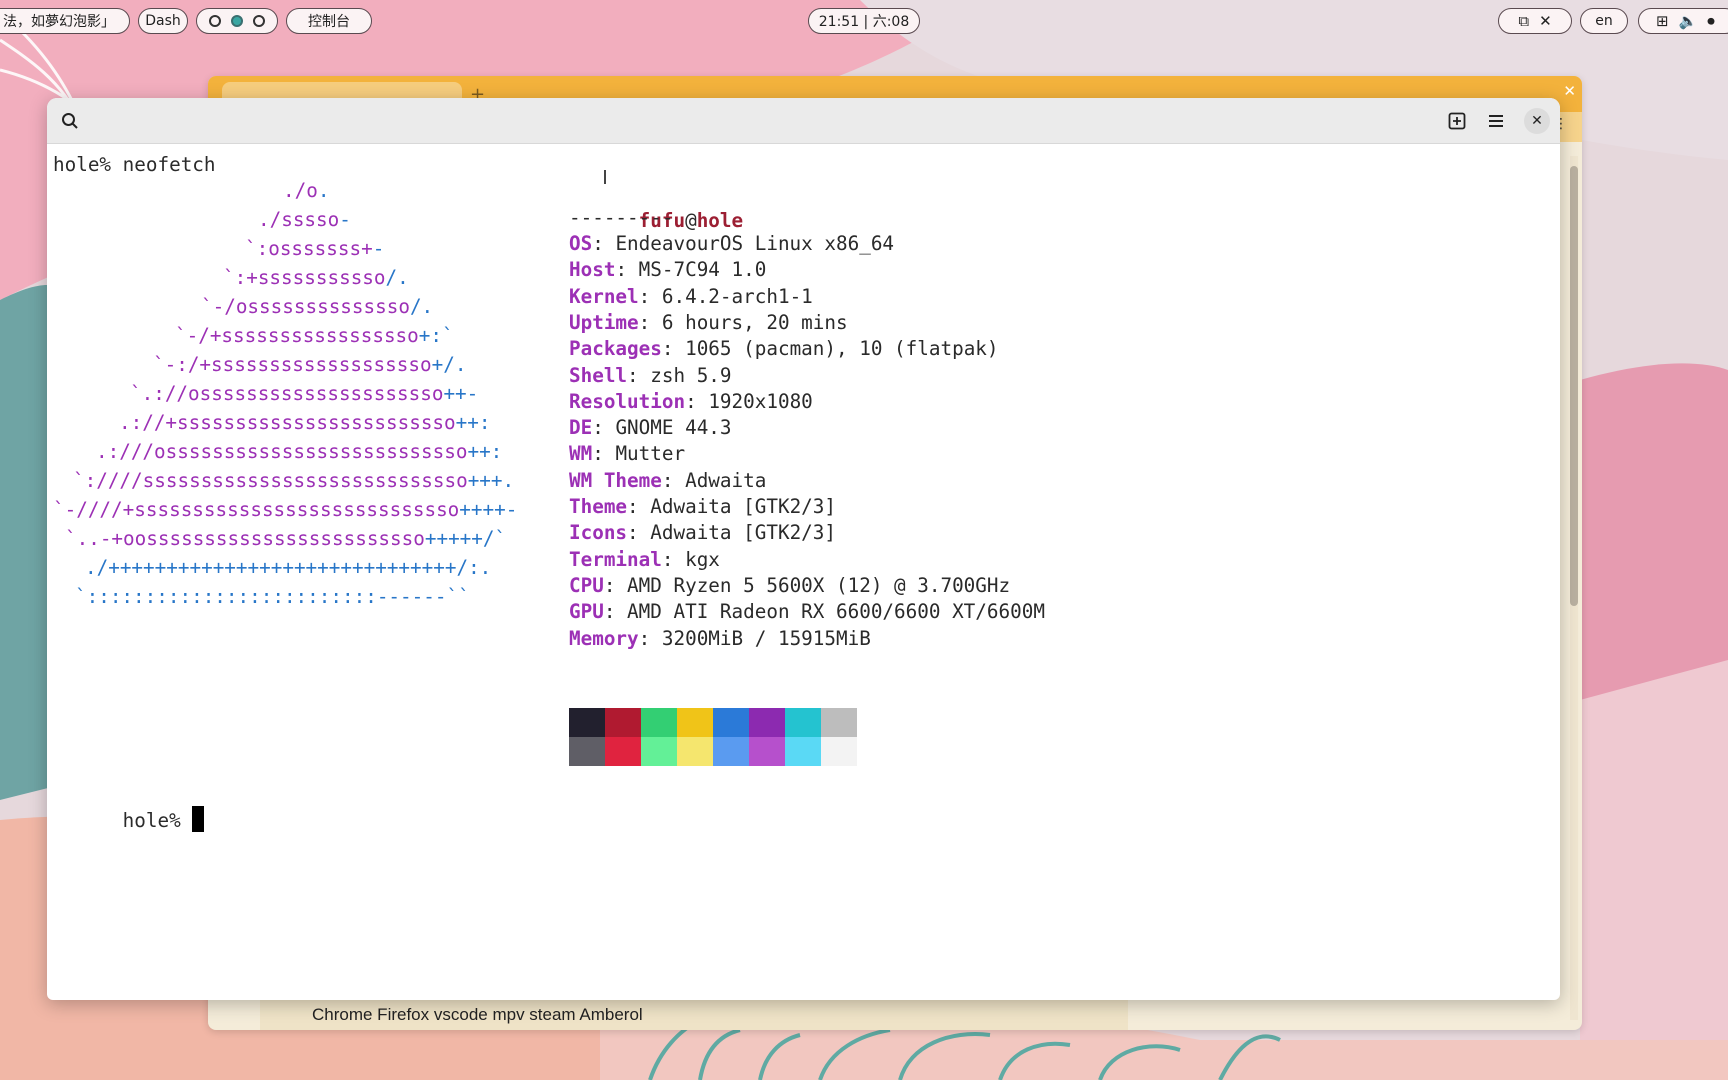 This screenshot has width=1728, height=1080. What do you see at coordinates (304, 277) in the screenshot?
I see `ascii-logo-segment: `:+sssssssssso` at bounding box center [304, 277].